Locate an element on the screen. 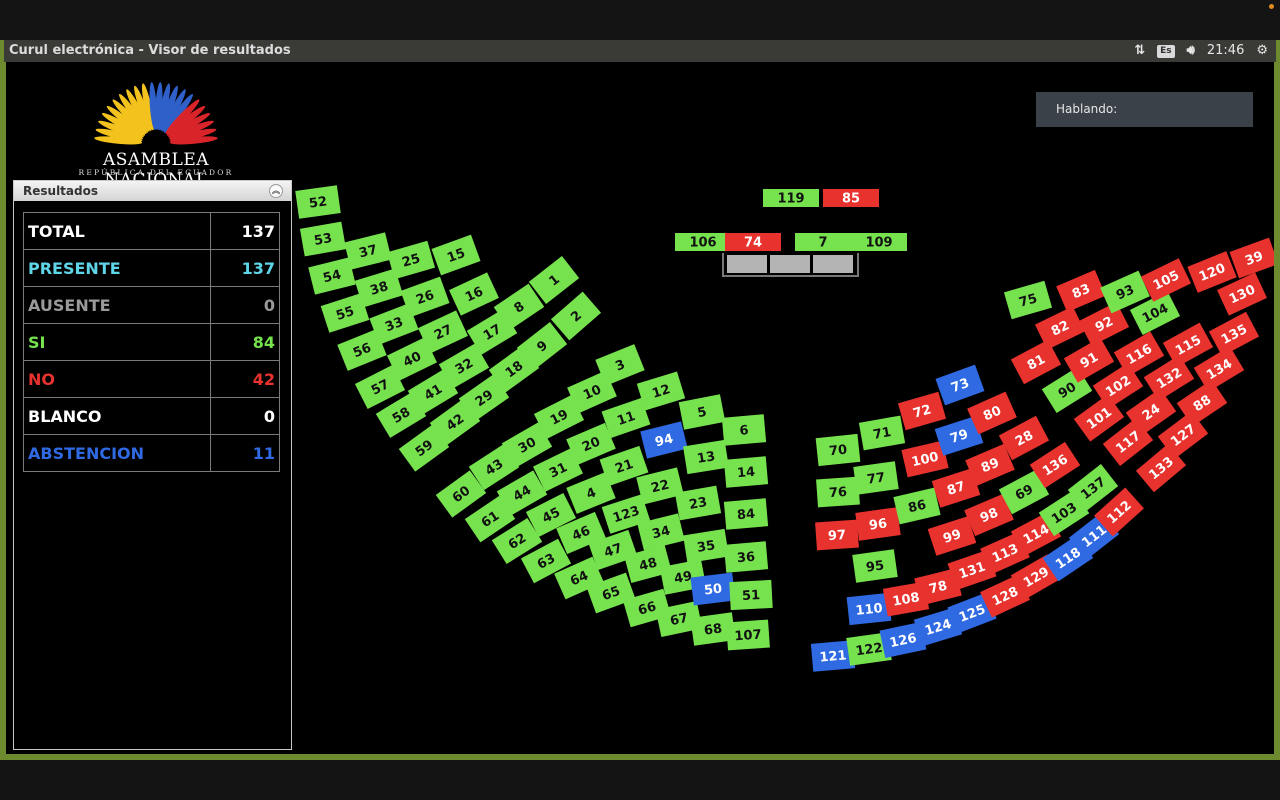 This screenshot has height=800, width=1280. clock: 21:46 is located at coordinates (1225, 51).